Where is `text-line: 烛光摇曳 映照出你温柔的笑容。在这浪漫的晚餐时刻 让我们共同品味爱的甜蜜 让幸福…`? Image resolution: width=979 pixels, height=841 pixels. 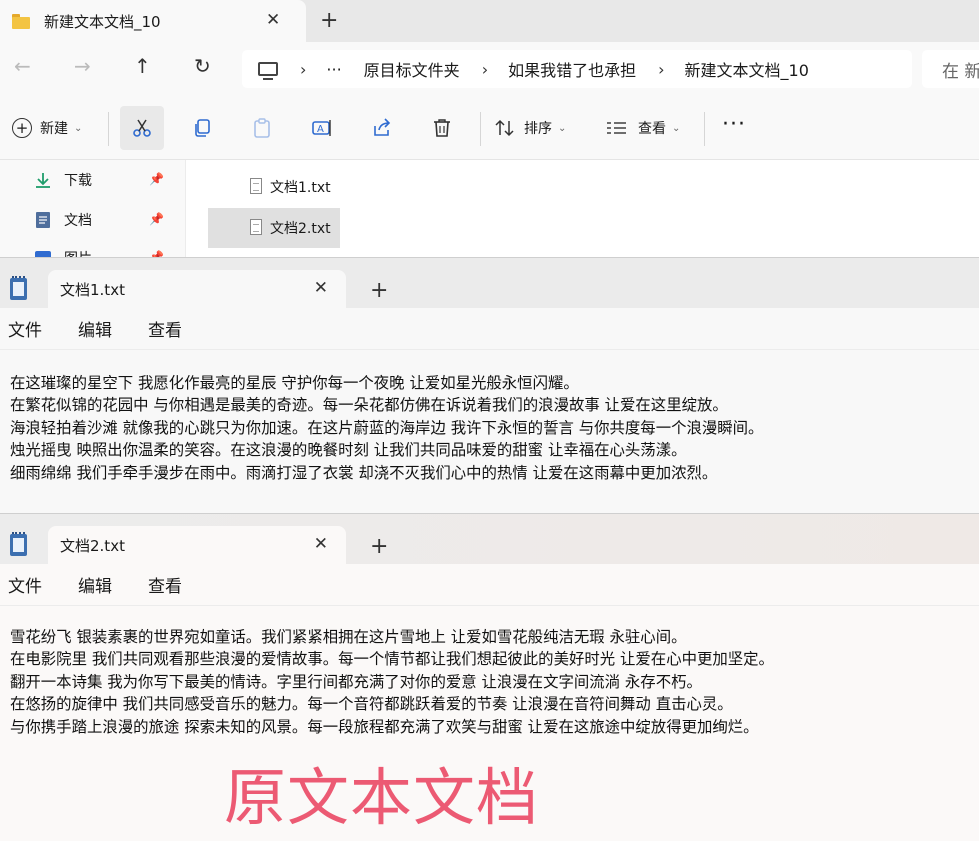
text-line: 烛光摇曳 映照出你温柔的笑容。在这浪漫的晚餐时刻 让我们共同品味爱的甜蜜 让幸福… is located at coordinates (348, 450).